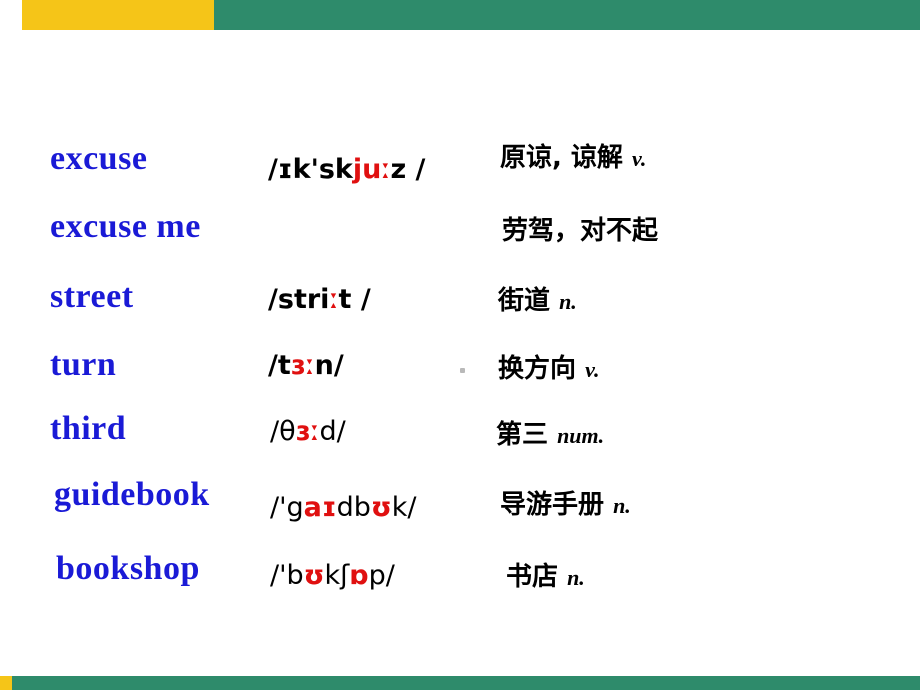  What do you see at coordinates (99, 158) in the screenshot?
I see `word-excuse: excuse` at bounding box center [99, 158].